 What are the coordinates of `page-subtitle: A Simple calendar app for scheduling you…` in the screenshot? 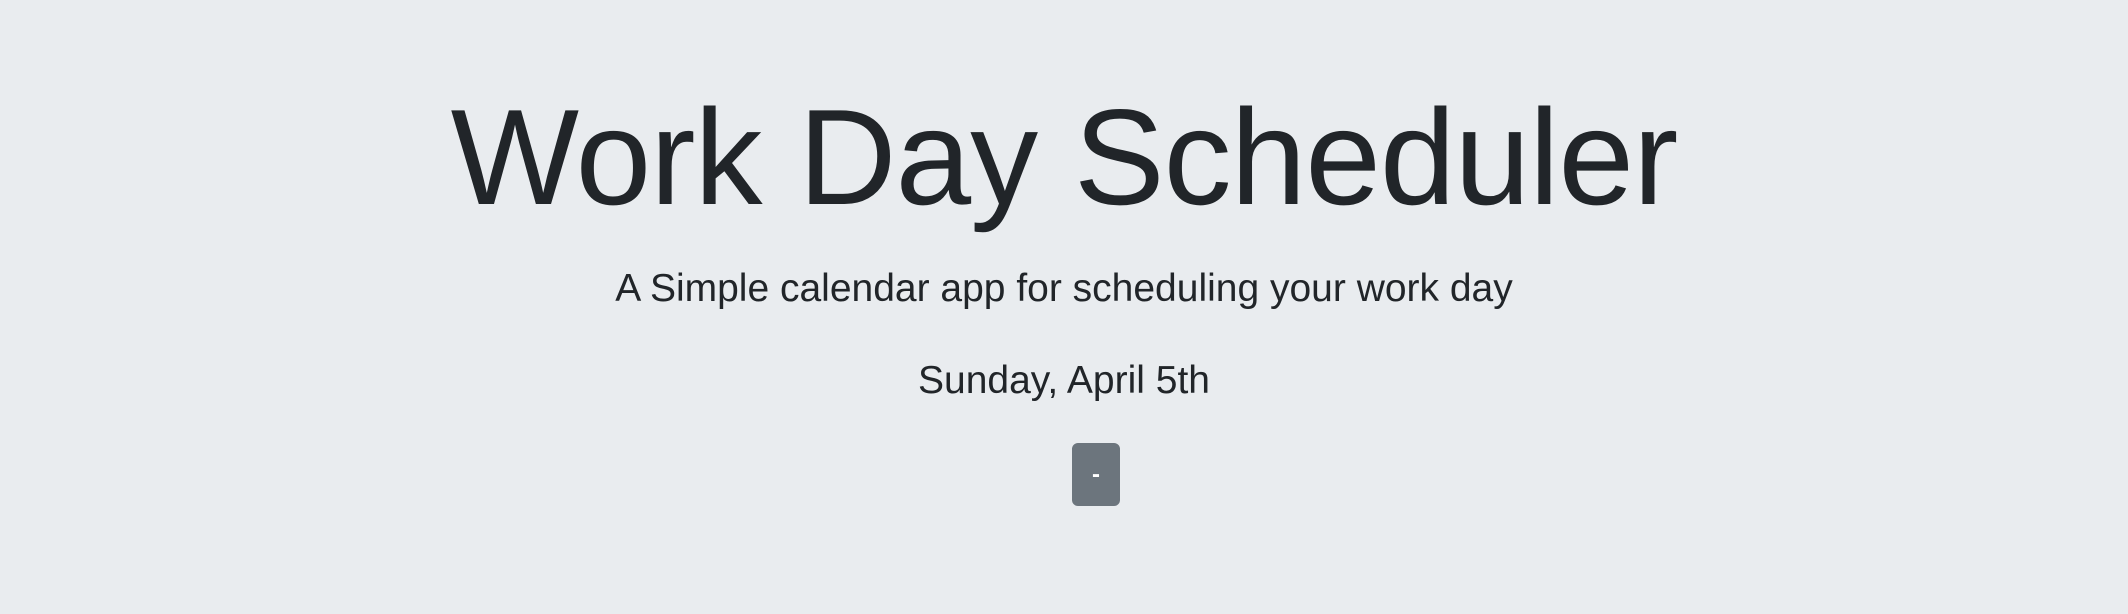 It's located at (1064, 288).